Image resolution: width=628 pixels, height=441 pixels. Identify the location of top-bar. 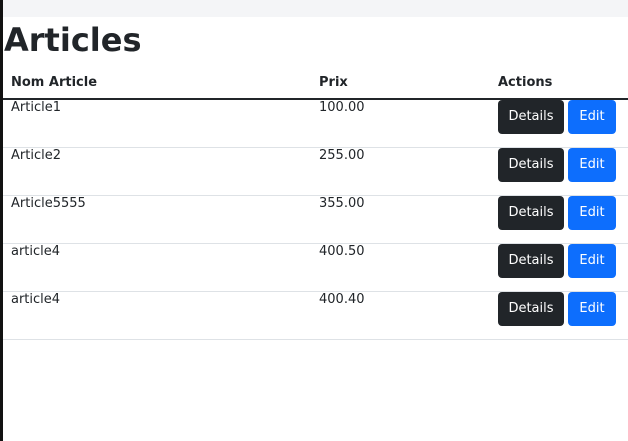
(315, 8).